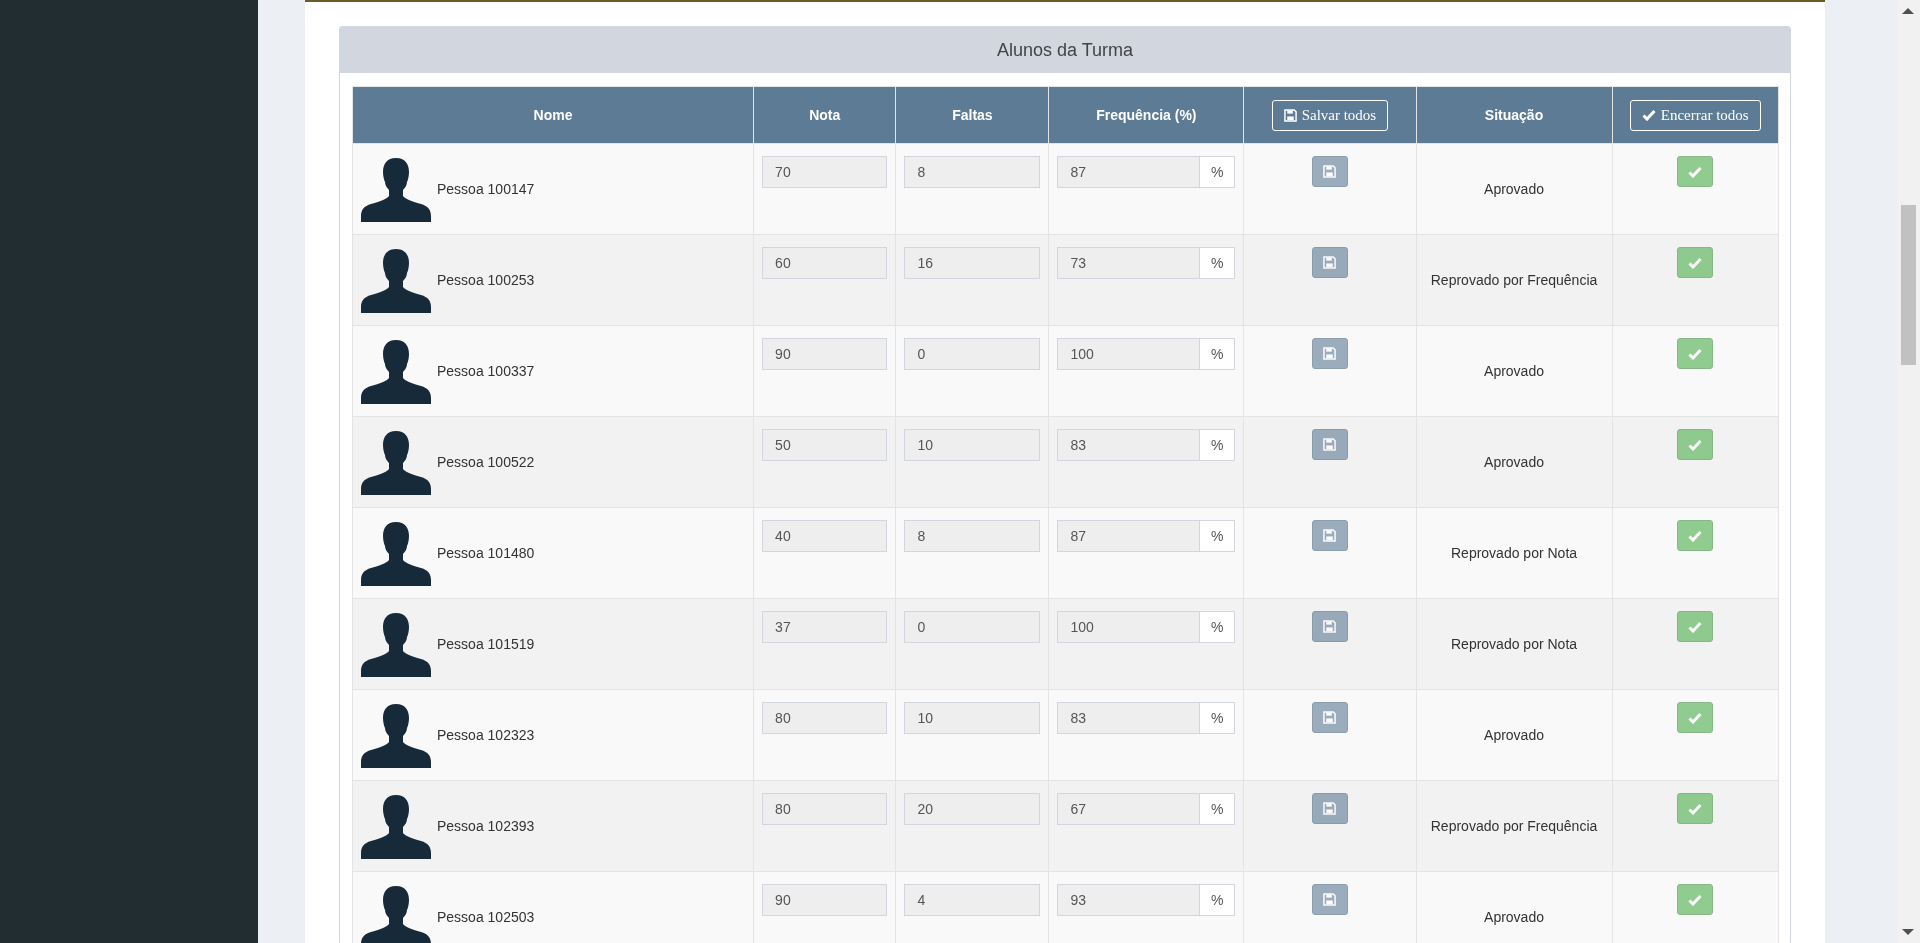  What do you see at coordinates (553, 115) in the screenshot?
I see `column-header: Nome` at bounding box center [553, 115].